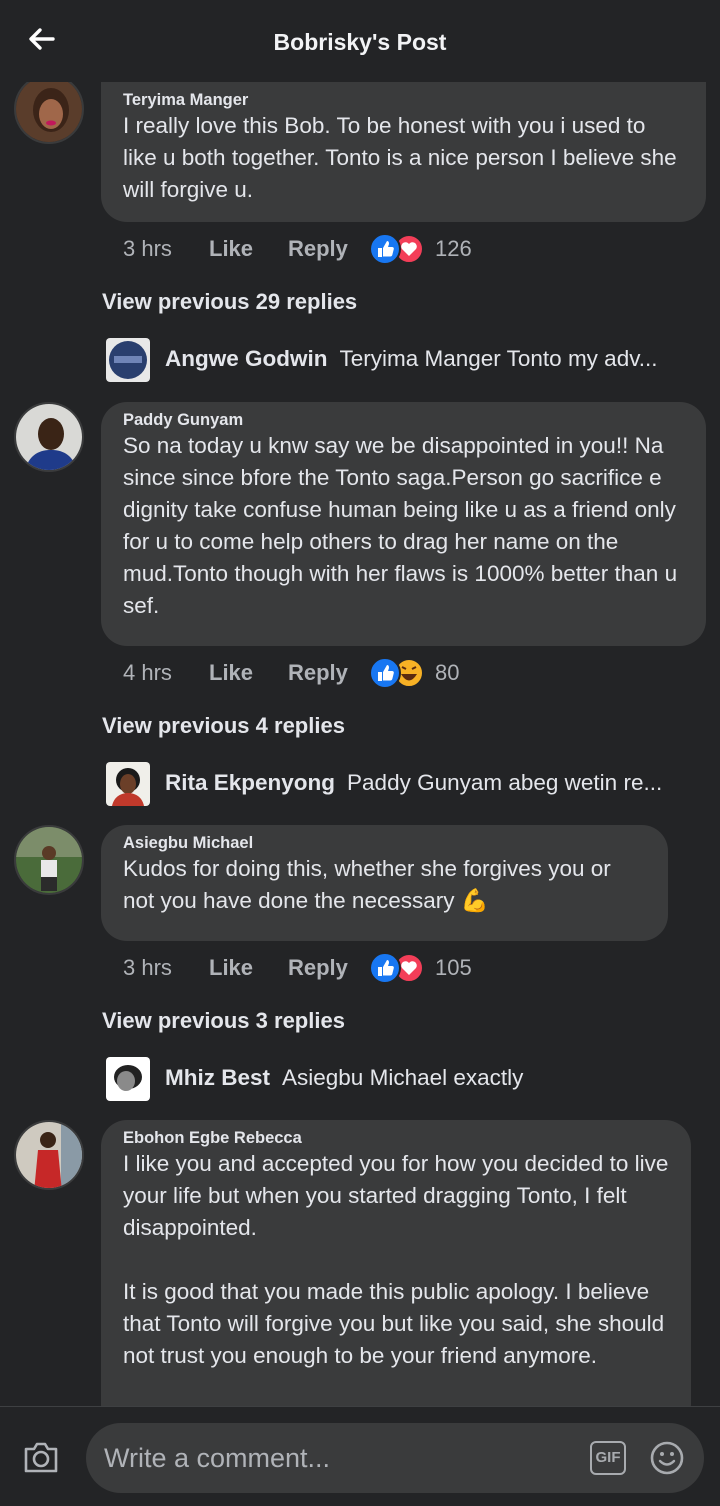 This screenshot has width=720, height=1506. Describe the element at coordinates (147, 672) in the screenshot. I see `comment-time: 4 hrs` at that location.